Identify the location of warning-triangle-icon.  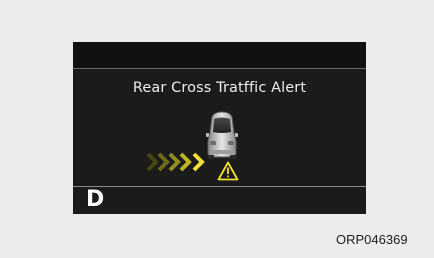
(228, 171).